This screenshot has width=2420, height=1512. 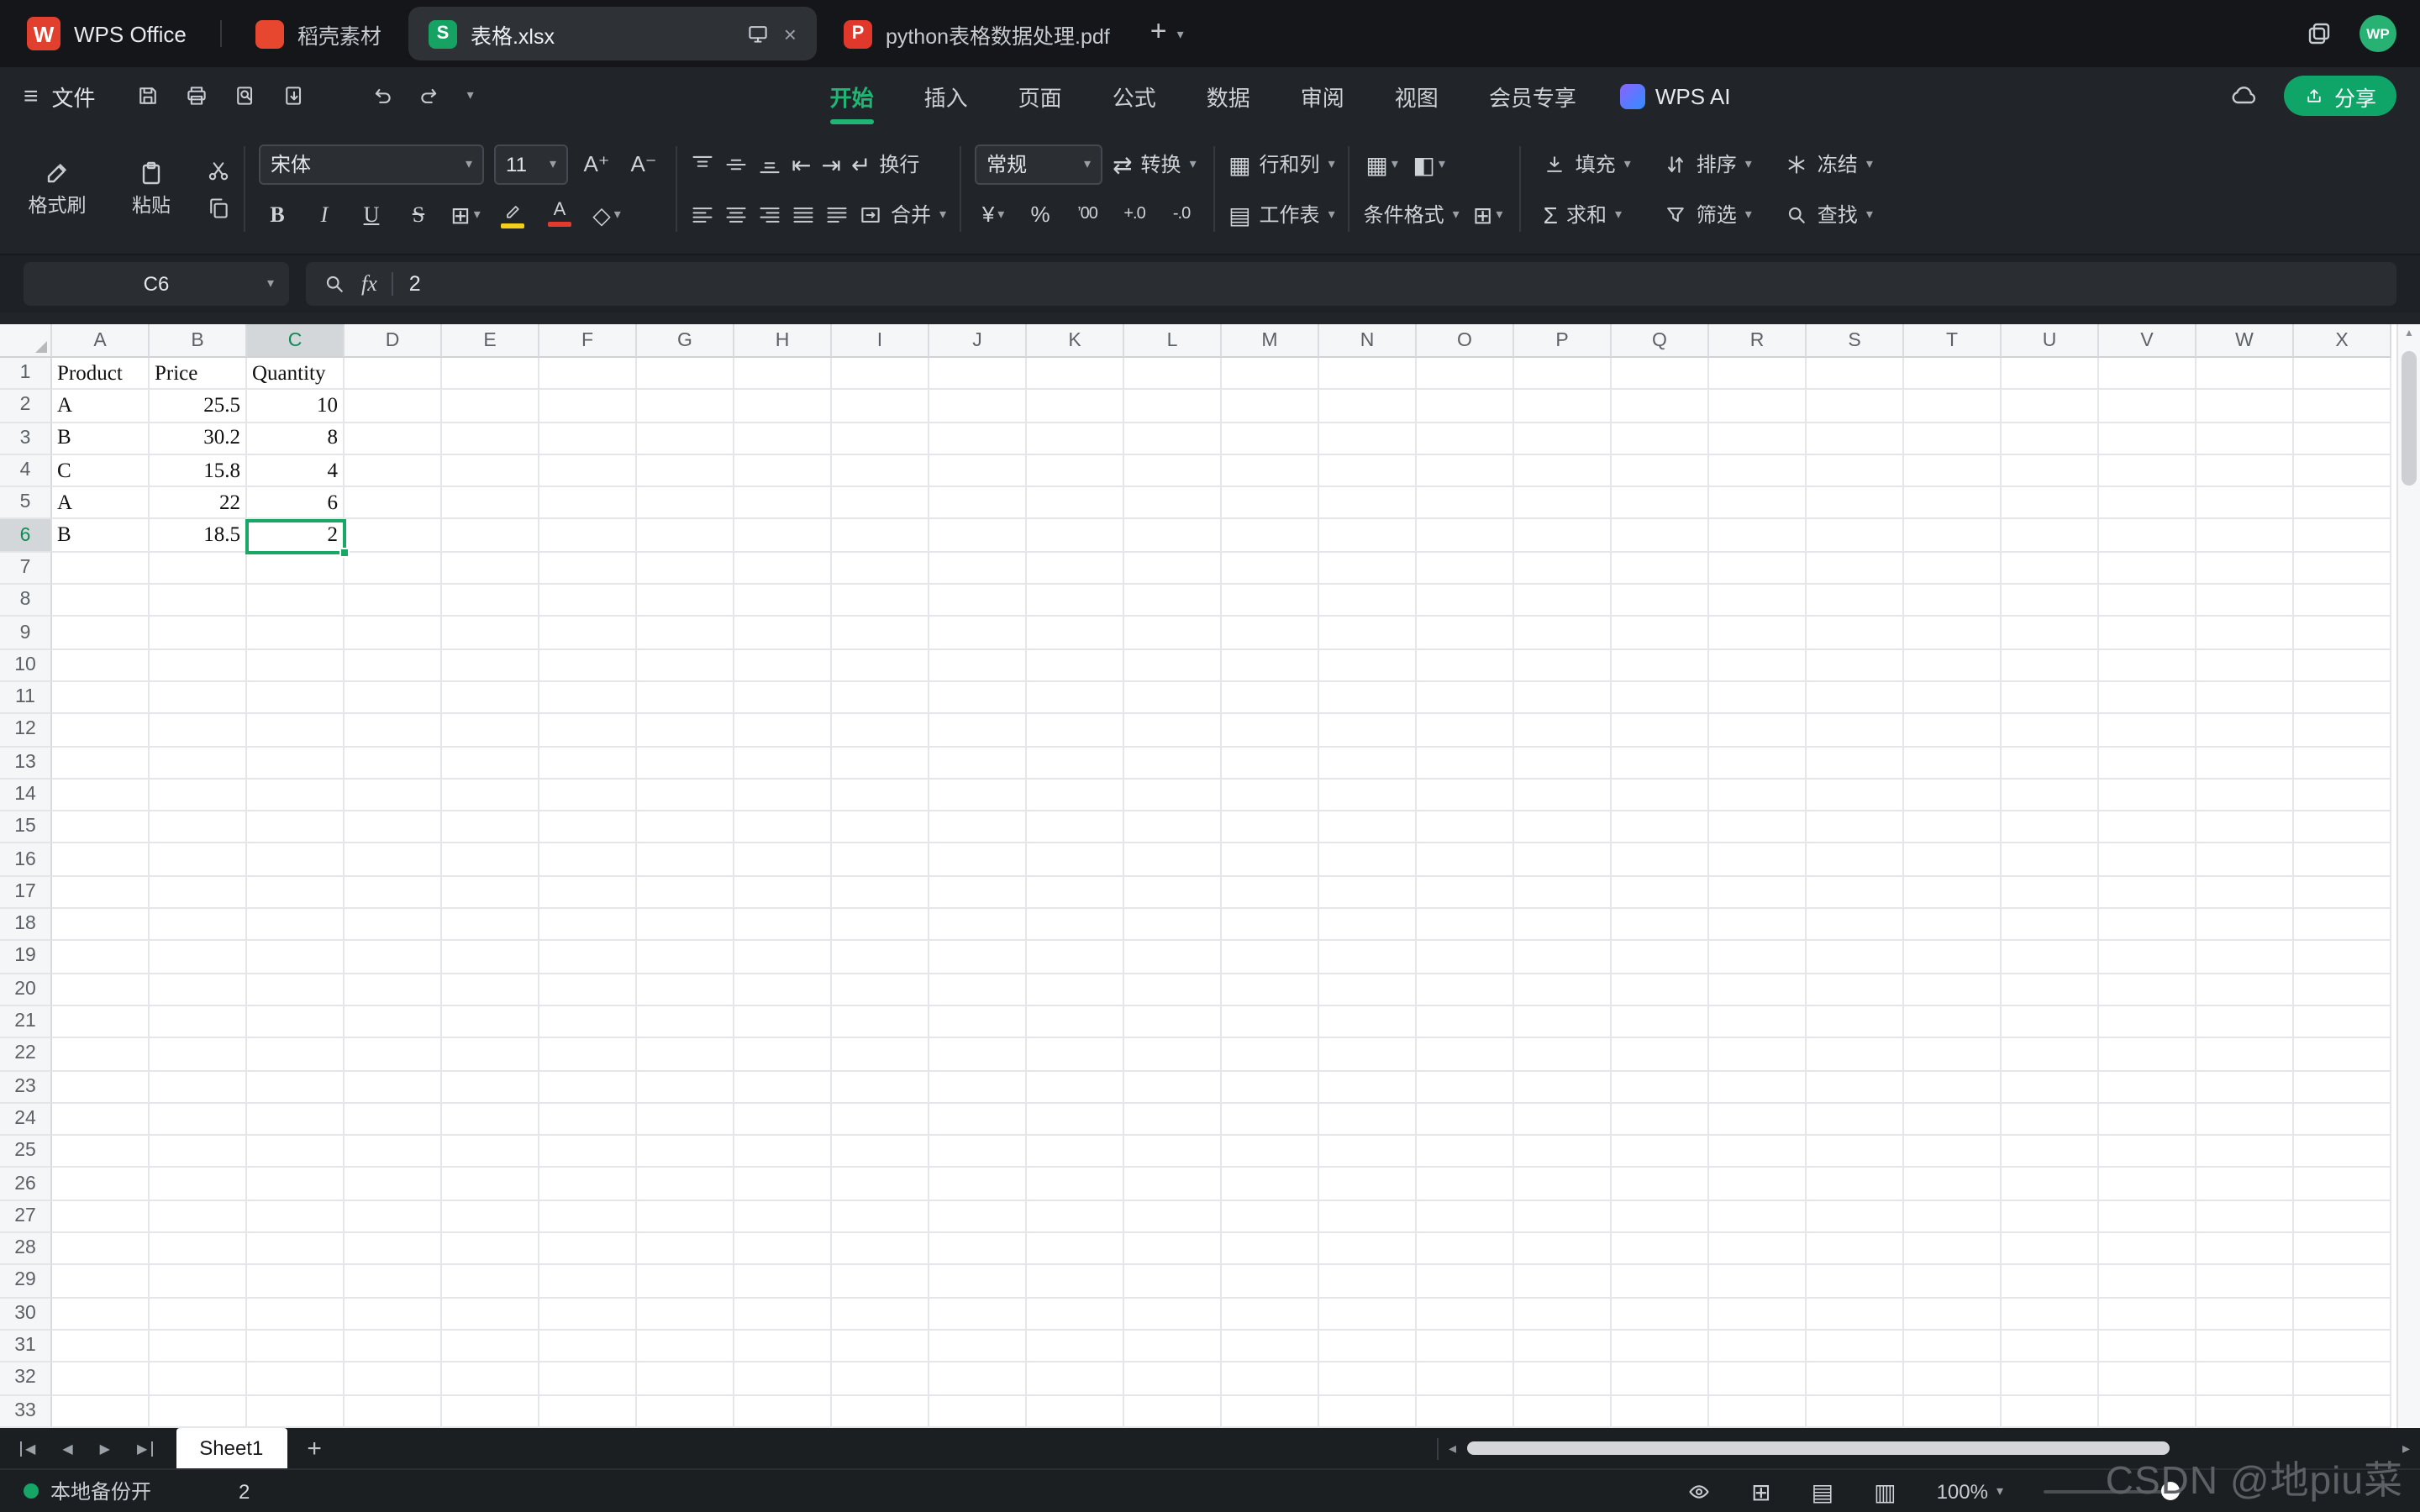 What do you see at coordinates (393, 1217) in the screenshot?
I see `cell-D27` at bounding box center [393, 1217].